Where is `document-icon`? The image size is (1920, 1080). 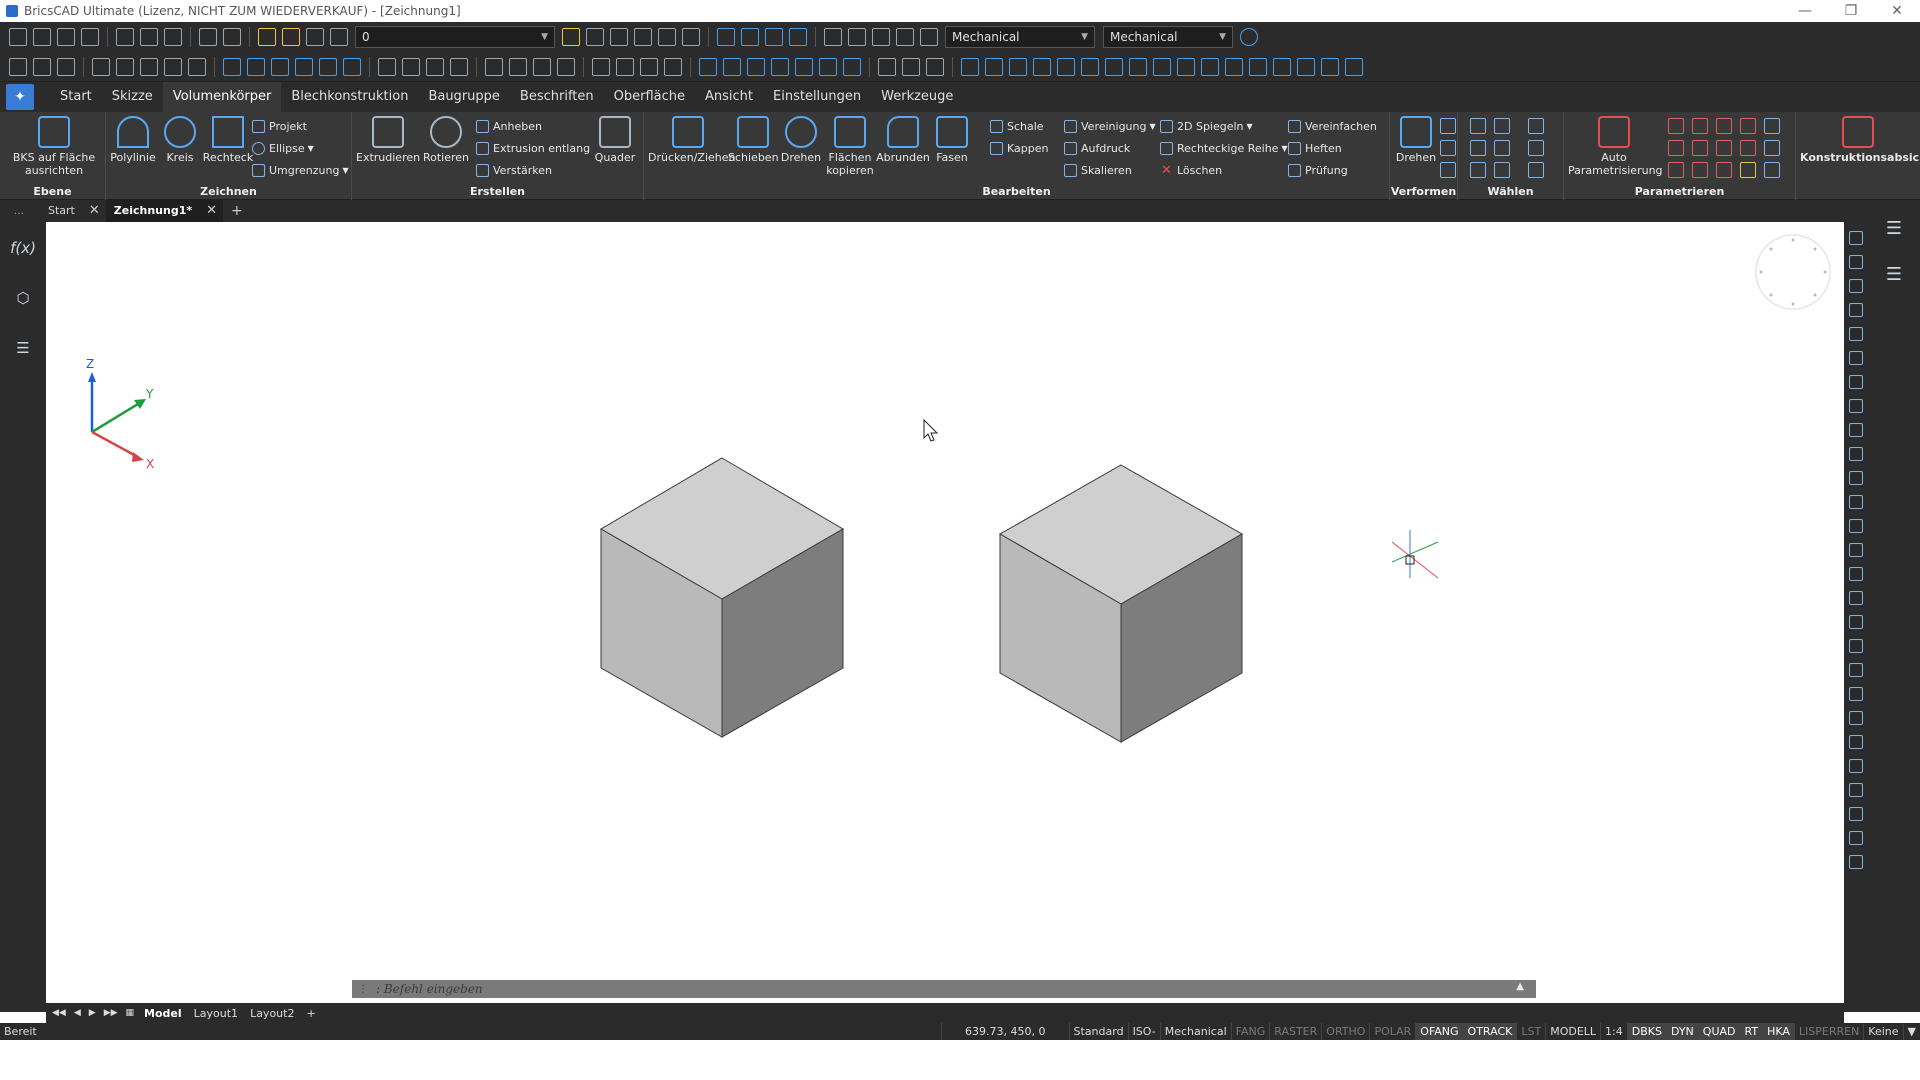
document-icon is located at coordinates (905, 37).